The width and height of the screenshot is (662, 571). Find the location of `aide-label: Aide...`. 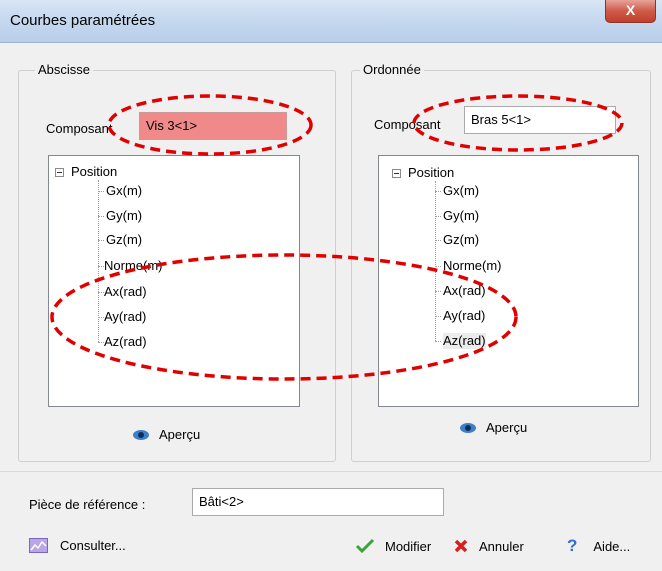

aide-label: Aide... is located at coordinates (612, 546).